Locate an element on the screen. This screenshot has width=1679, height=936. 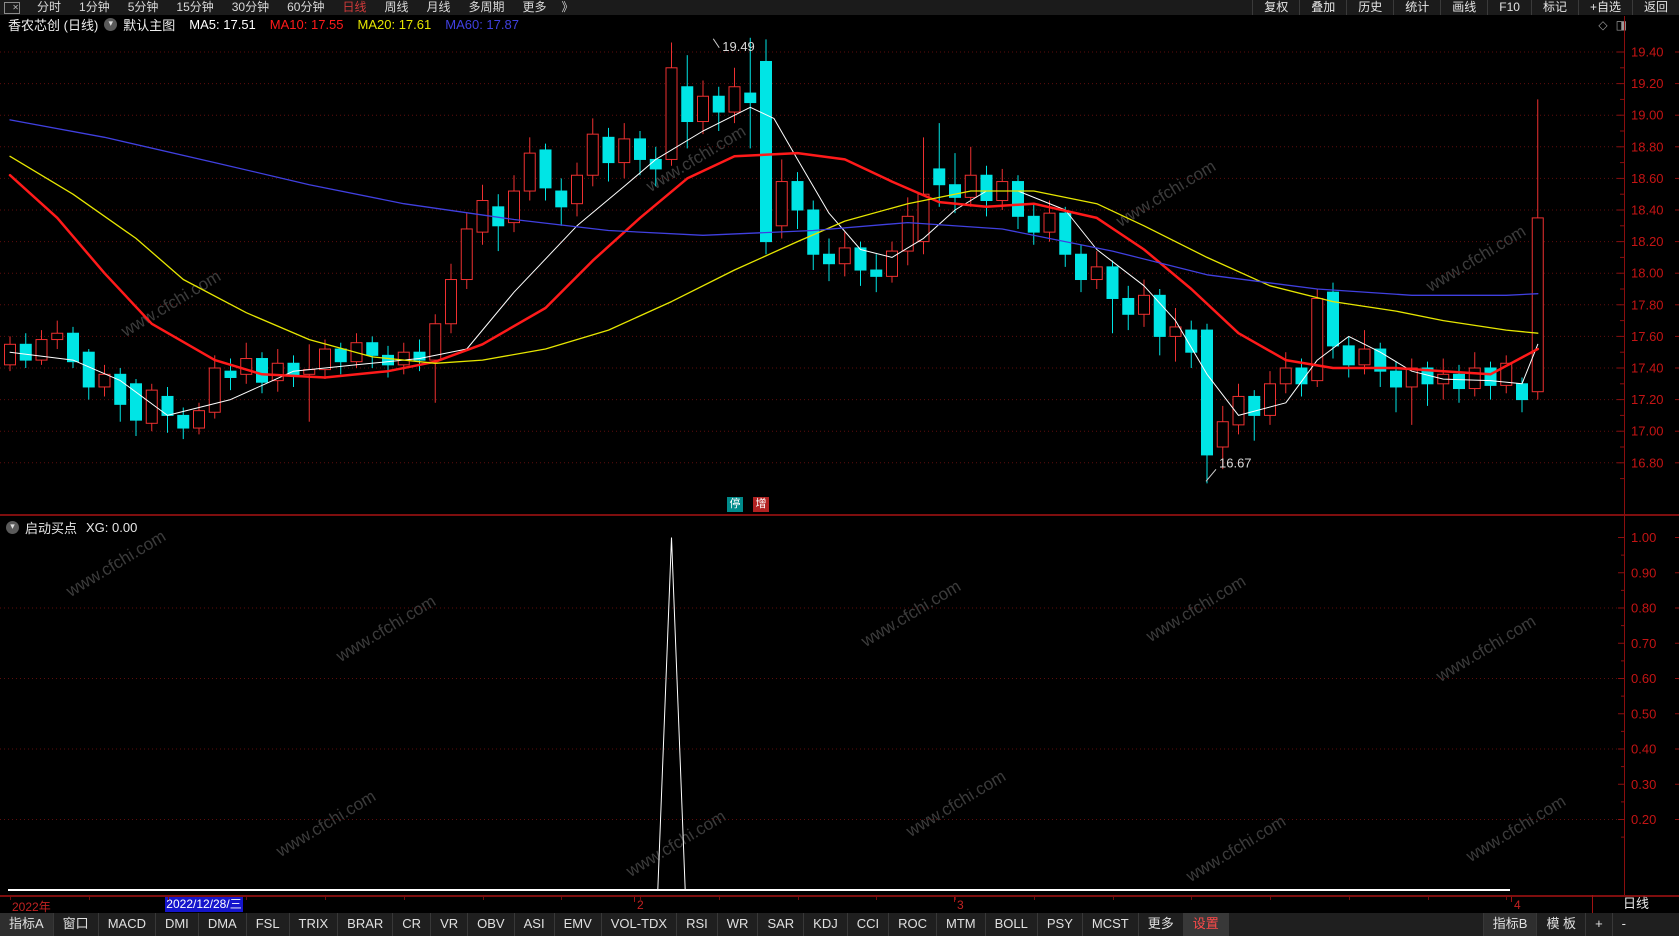
toolbar-item-PSY: PSY is located at coordinates (1060, 924).